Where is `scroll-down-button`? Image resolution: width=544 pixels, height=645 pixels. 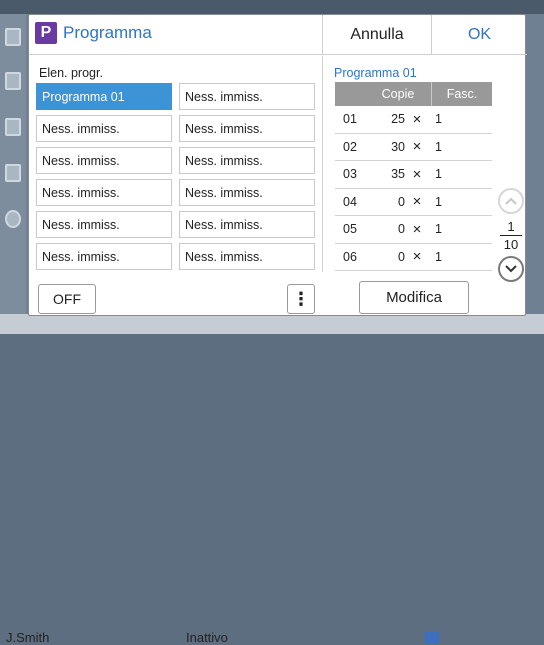
scroll-down-button is located at coordinates (511, 269).